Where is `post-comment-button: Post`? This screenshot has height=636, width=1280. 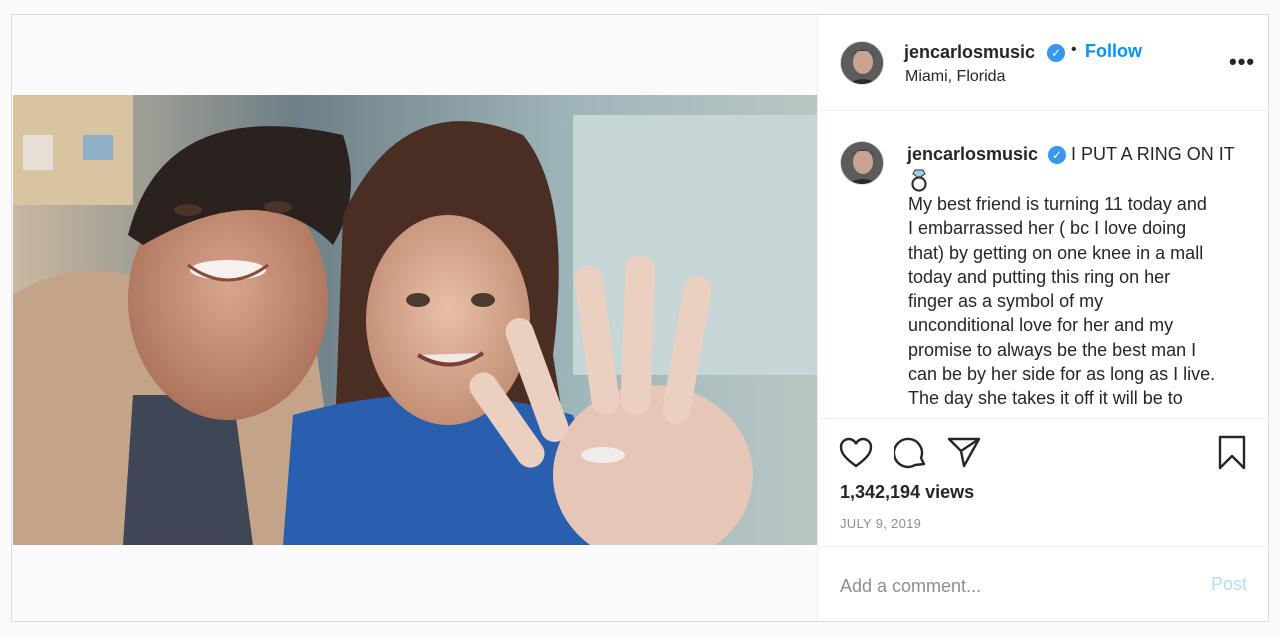 post-comment-button: Post is located at coordinates (1229, 584).